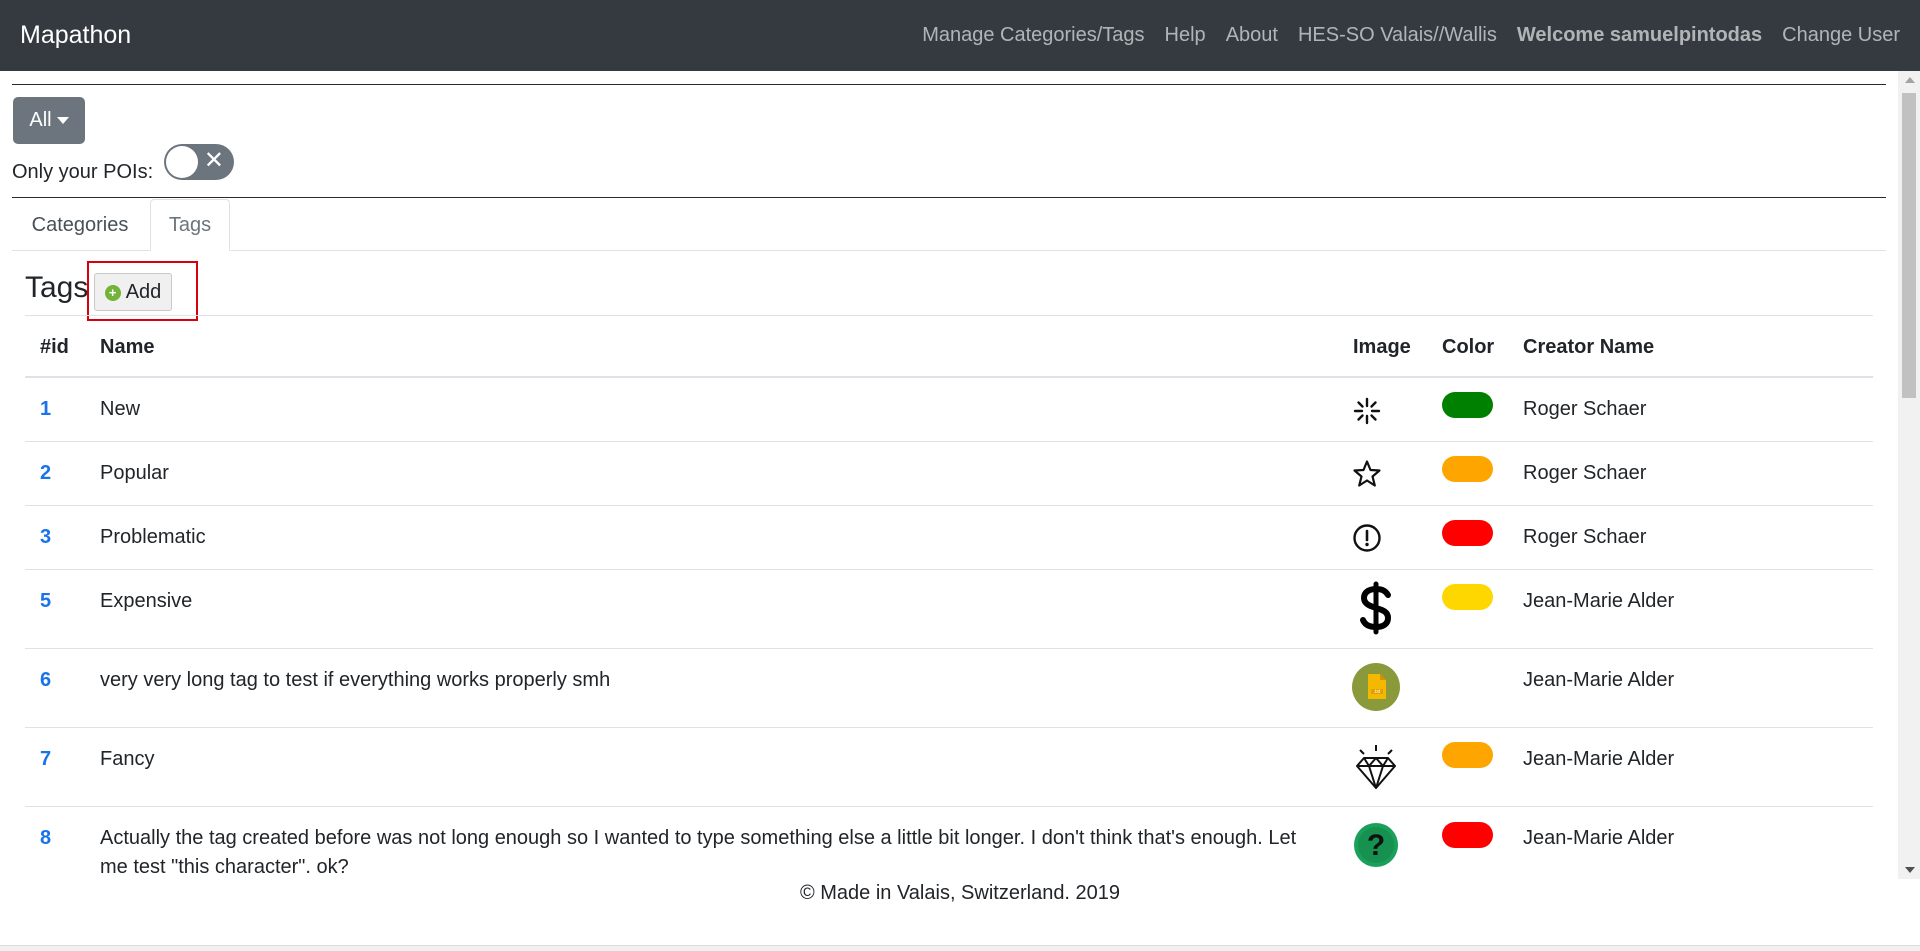 The image size is (1920, 951). What do you see at coordinates (1382, 347) in the screenshot?
I see `column-header-image: Image` at bounding box center [1382, 347].